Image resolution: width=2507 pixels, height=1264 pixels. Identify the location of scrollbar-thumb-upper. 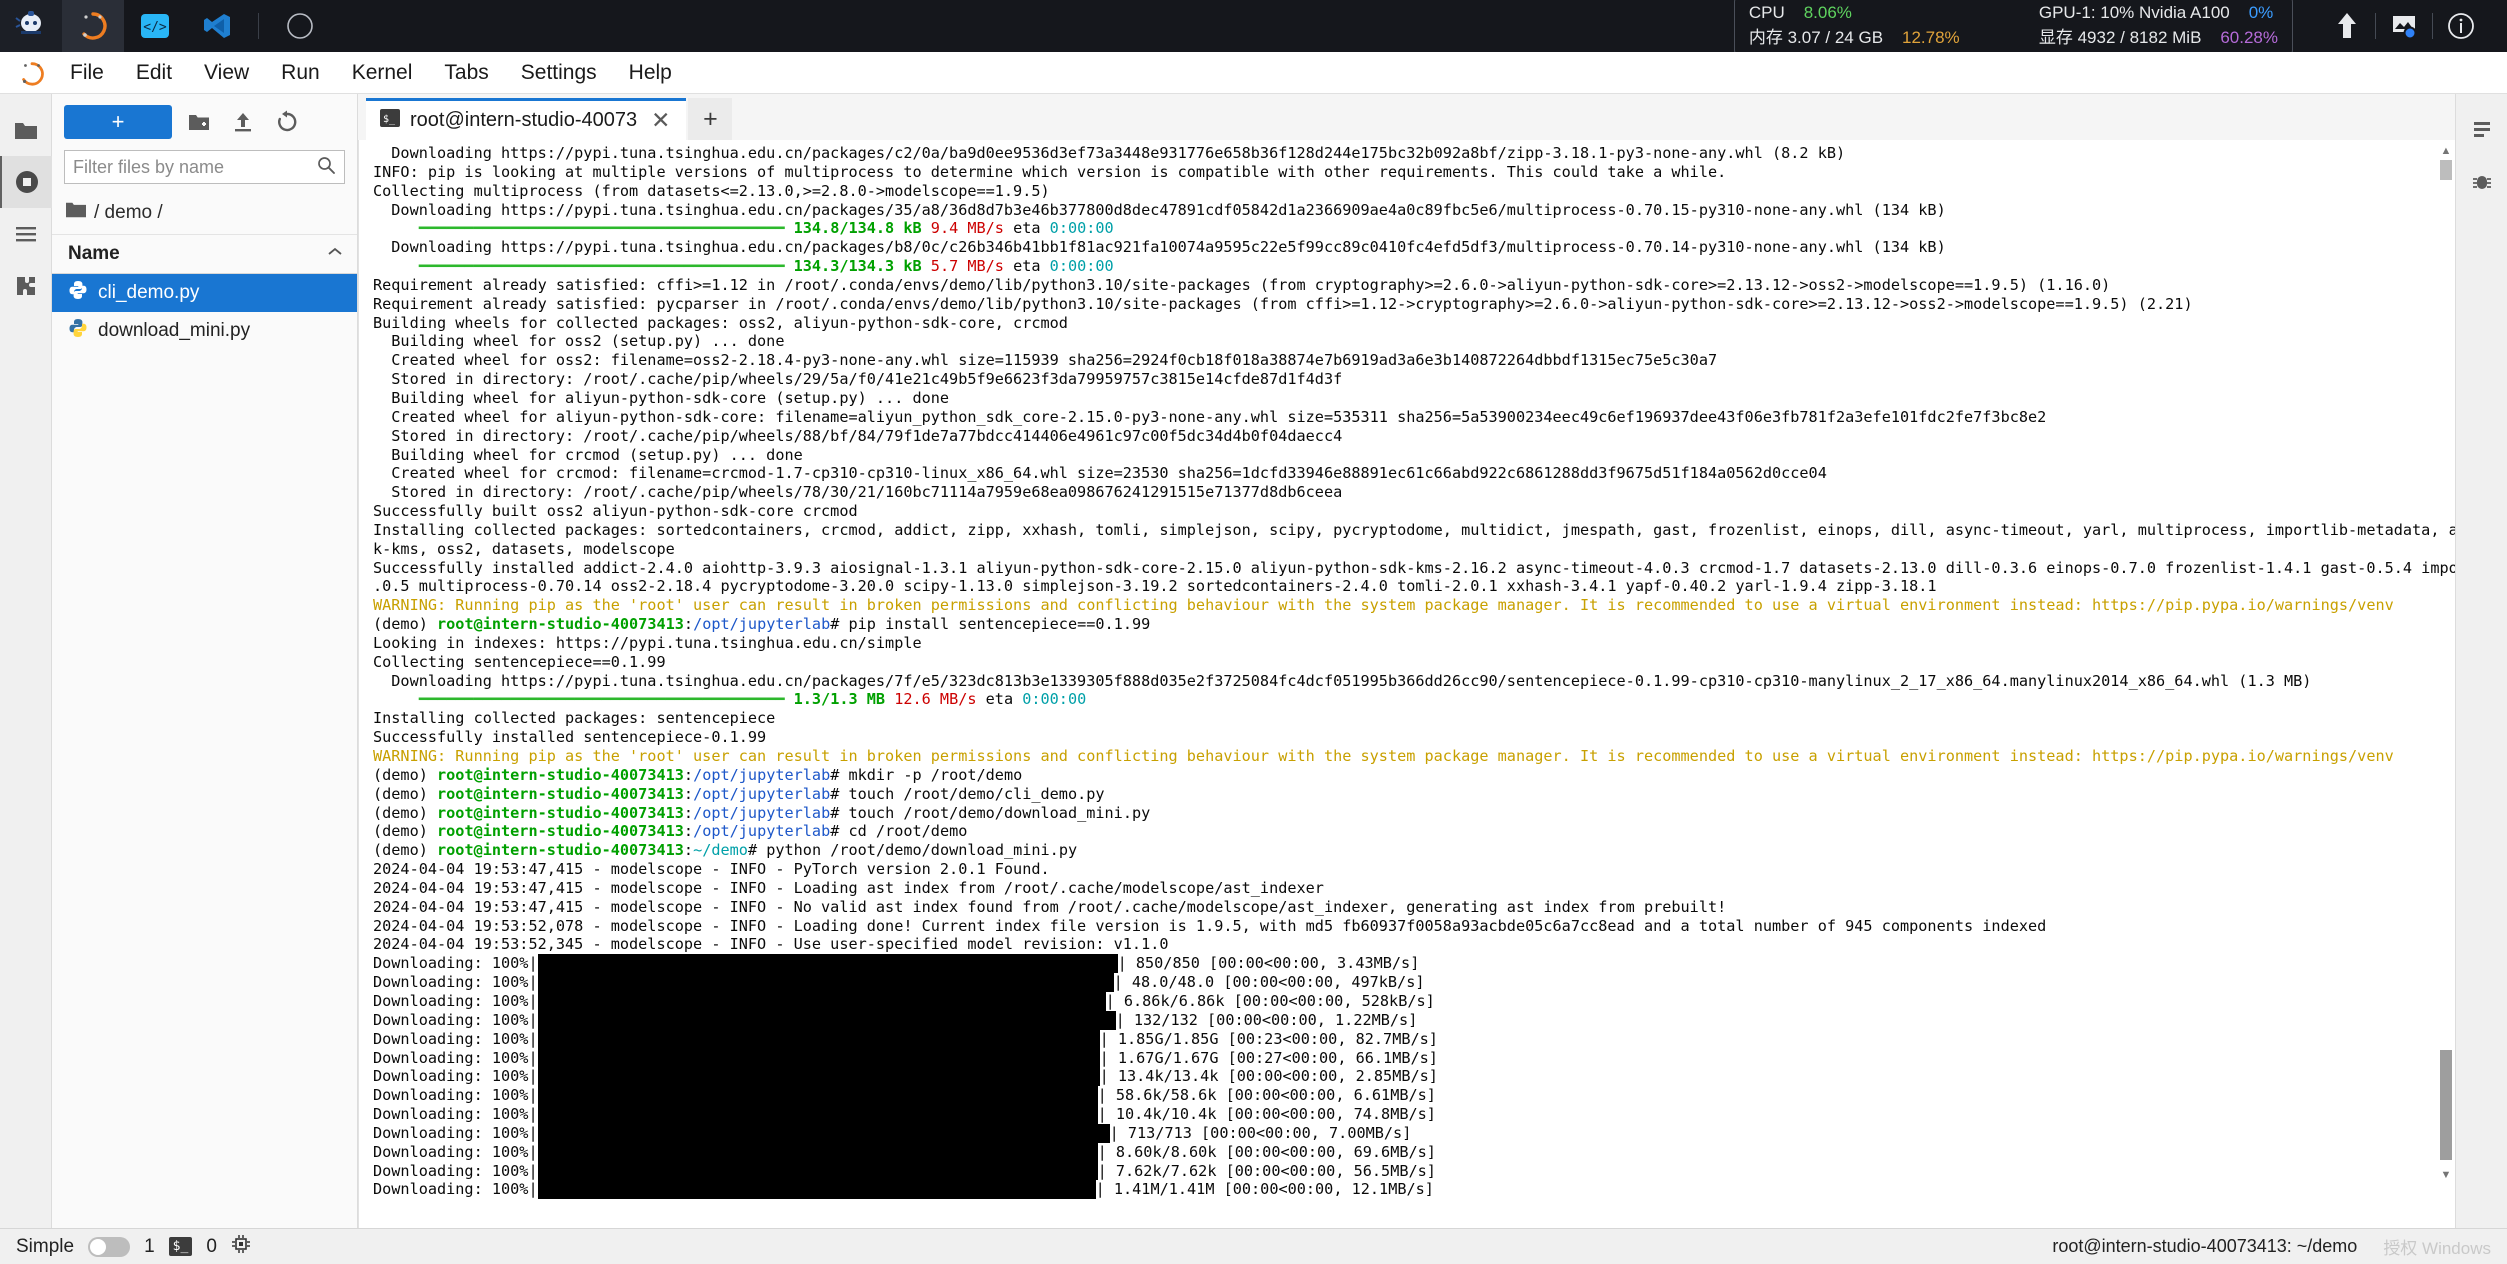
(2446, 170).